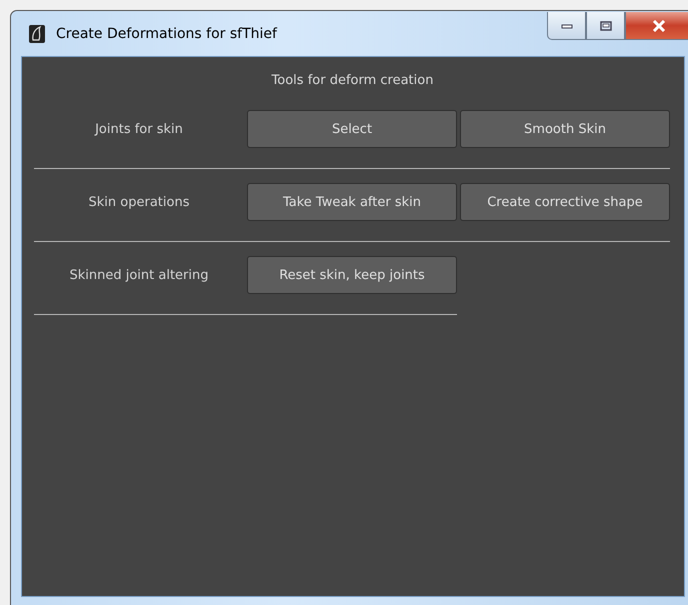  I want to click on panel-heading: Tools for deform creation, so click(352, 81).